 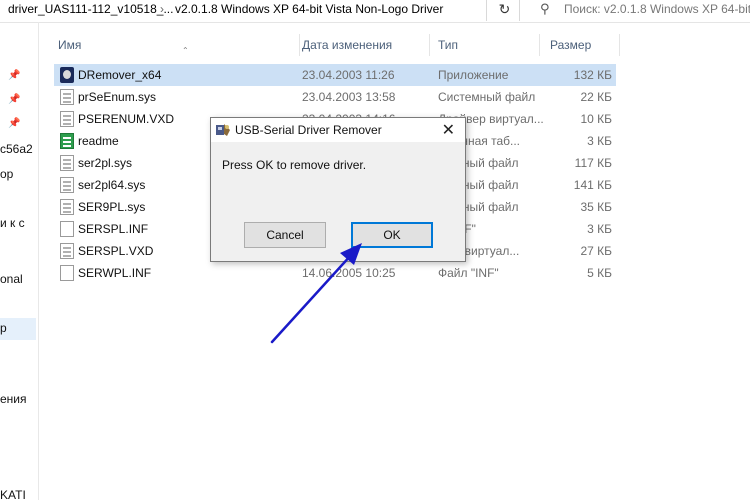 I want to click on annotation-arrow-icon, so click(x=316, y=293).